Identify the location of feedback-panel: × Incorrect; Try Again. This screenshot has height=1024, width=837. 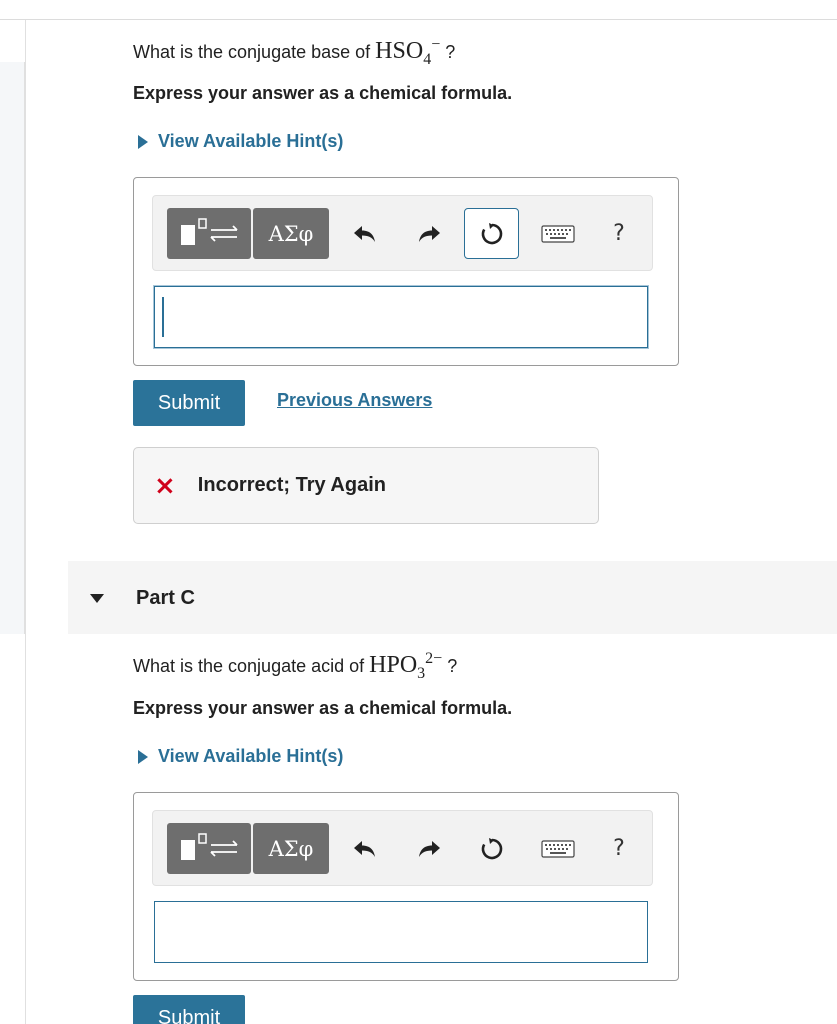
(366, 485).